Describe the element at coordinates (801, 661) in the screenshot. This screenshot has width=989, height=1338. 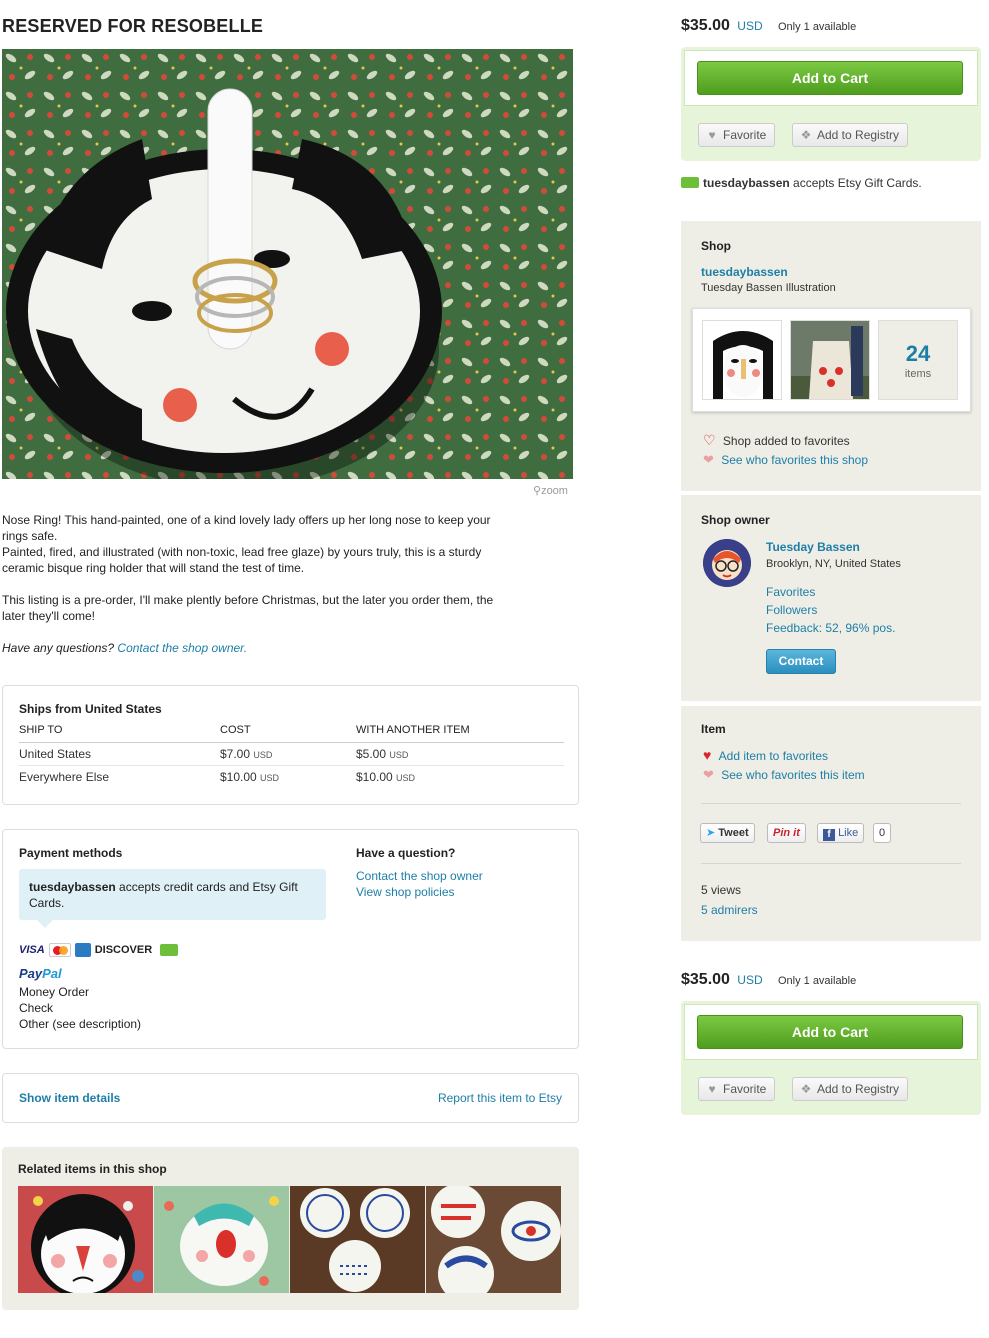
I see `contact-button: Contact` at that location.